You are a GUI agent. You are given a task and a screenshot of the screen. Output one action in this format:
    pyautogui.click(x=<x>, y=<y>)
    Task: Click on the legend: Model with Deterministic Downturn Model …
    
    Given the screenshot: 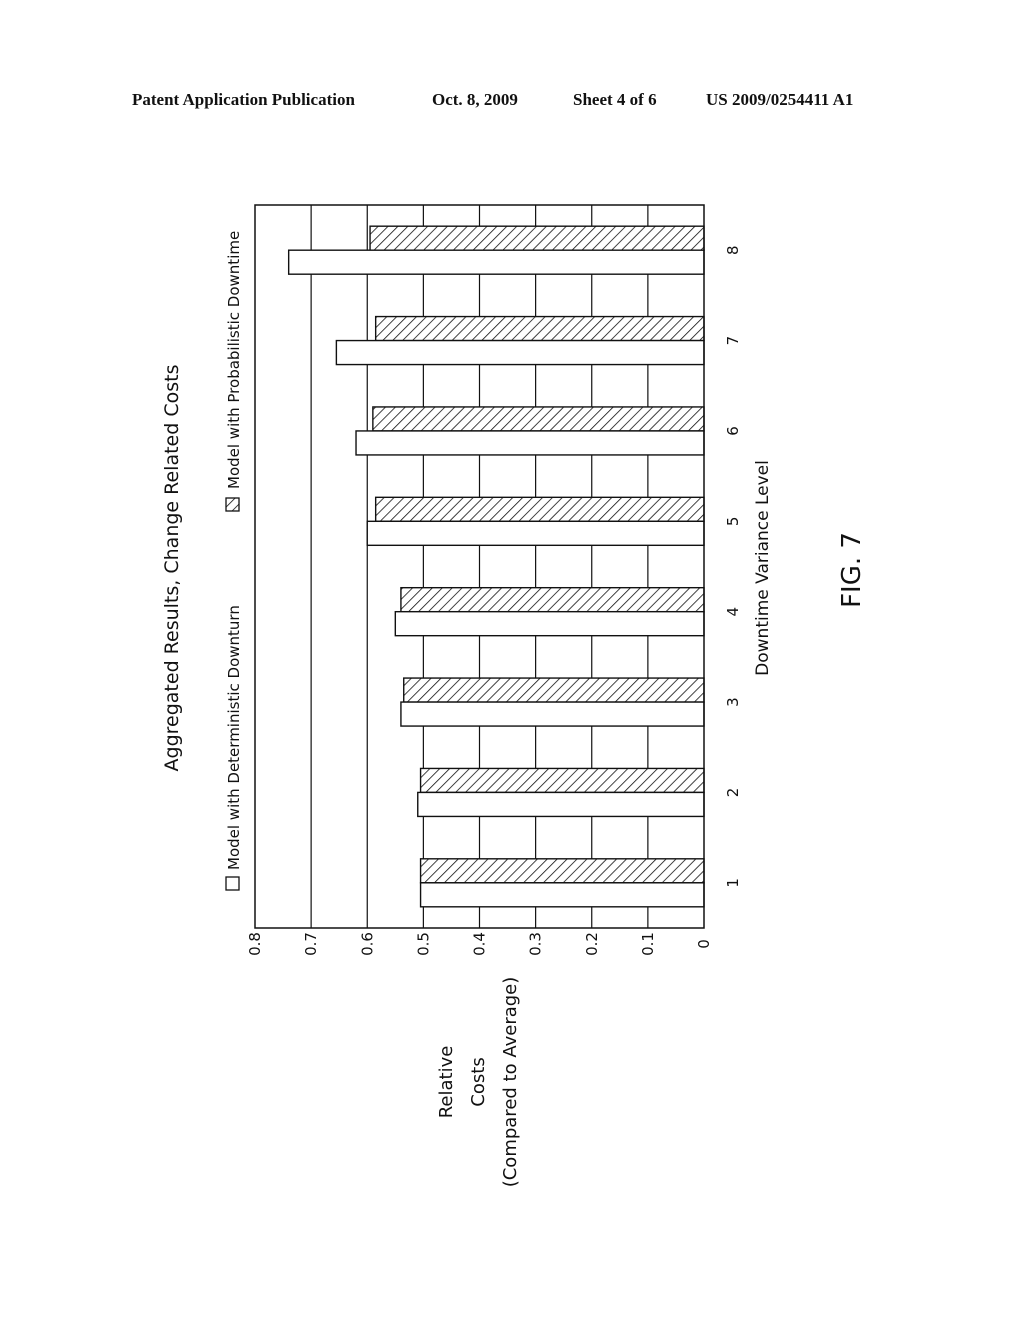 What is the action you would take?
    pyautogui.click(x=234, y=561)
    